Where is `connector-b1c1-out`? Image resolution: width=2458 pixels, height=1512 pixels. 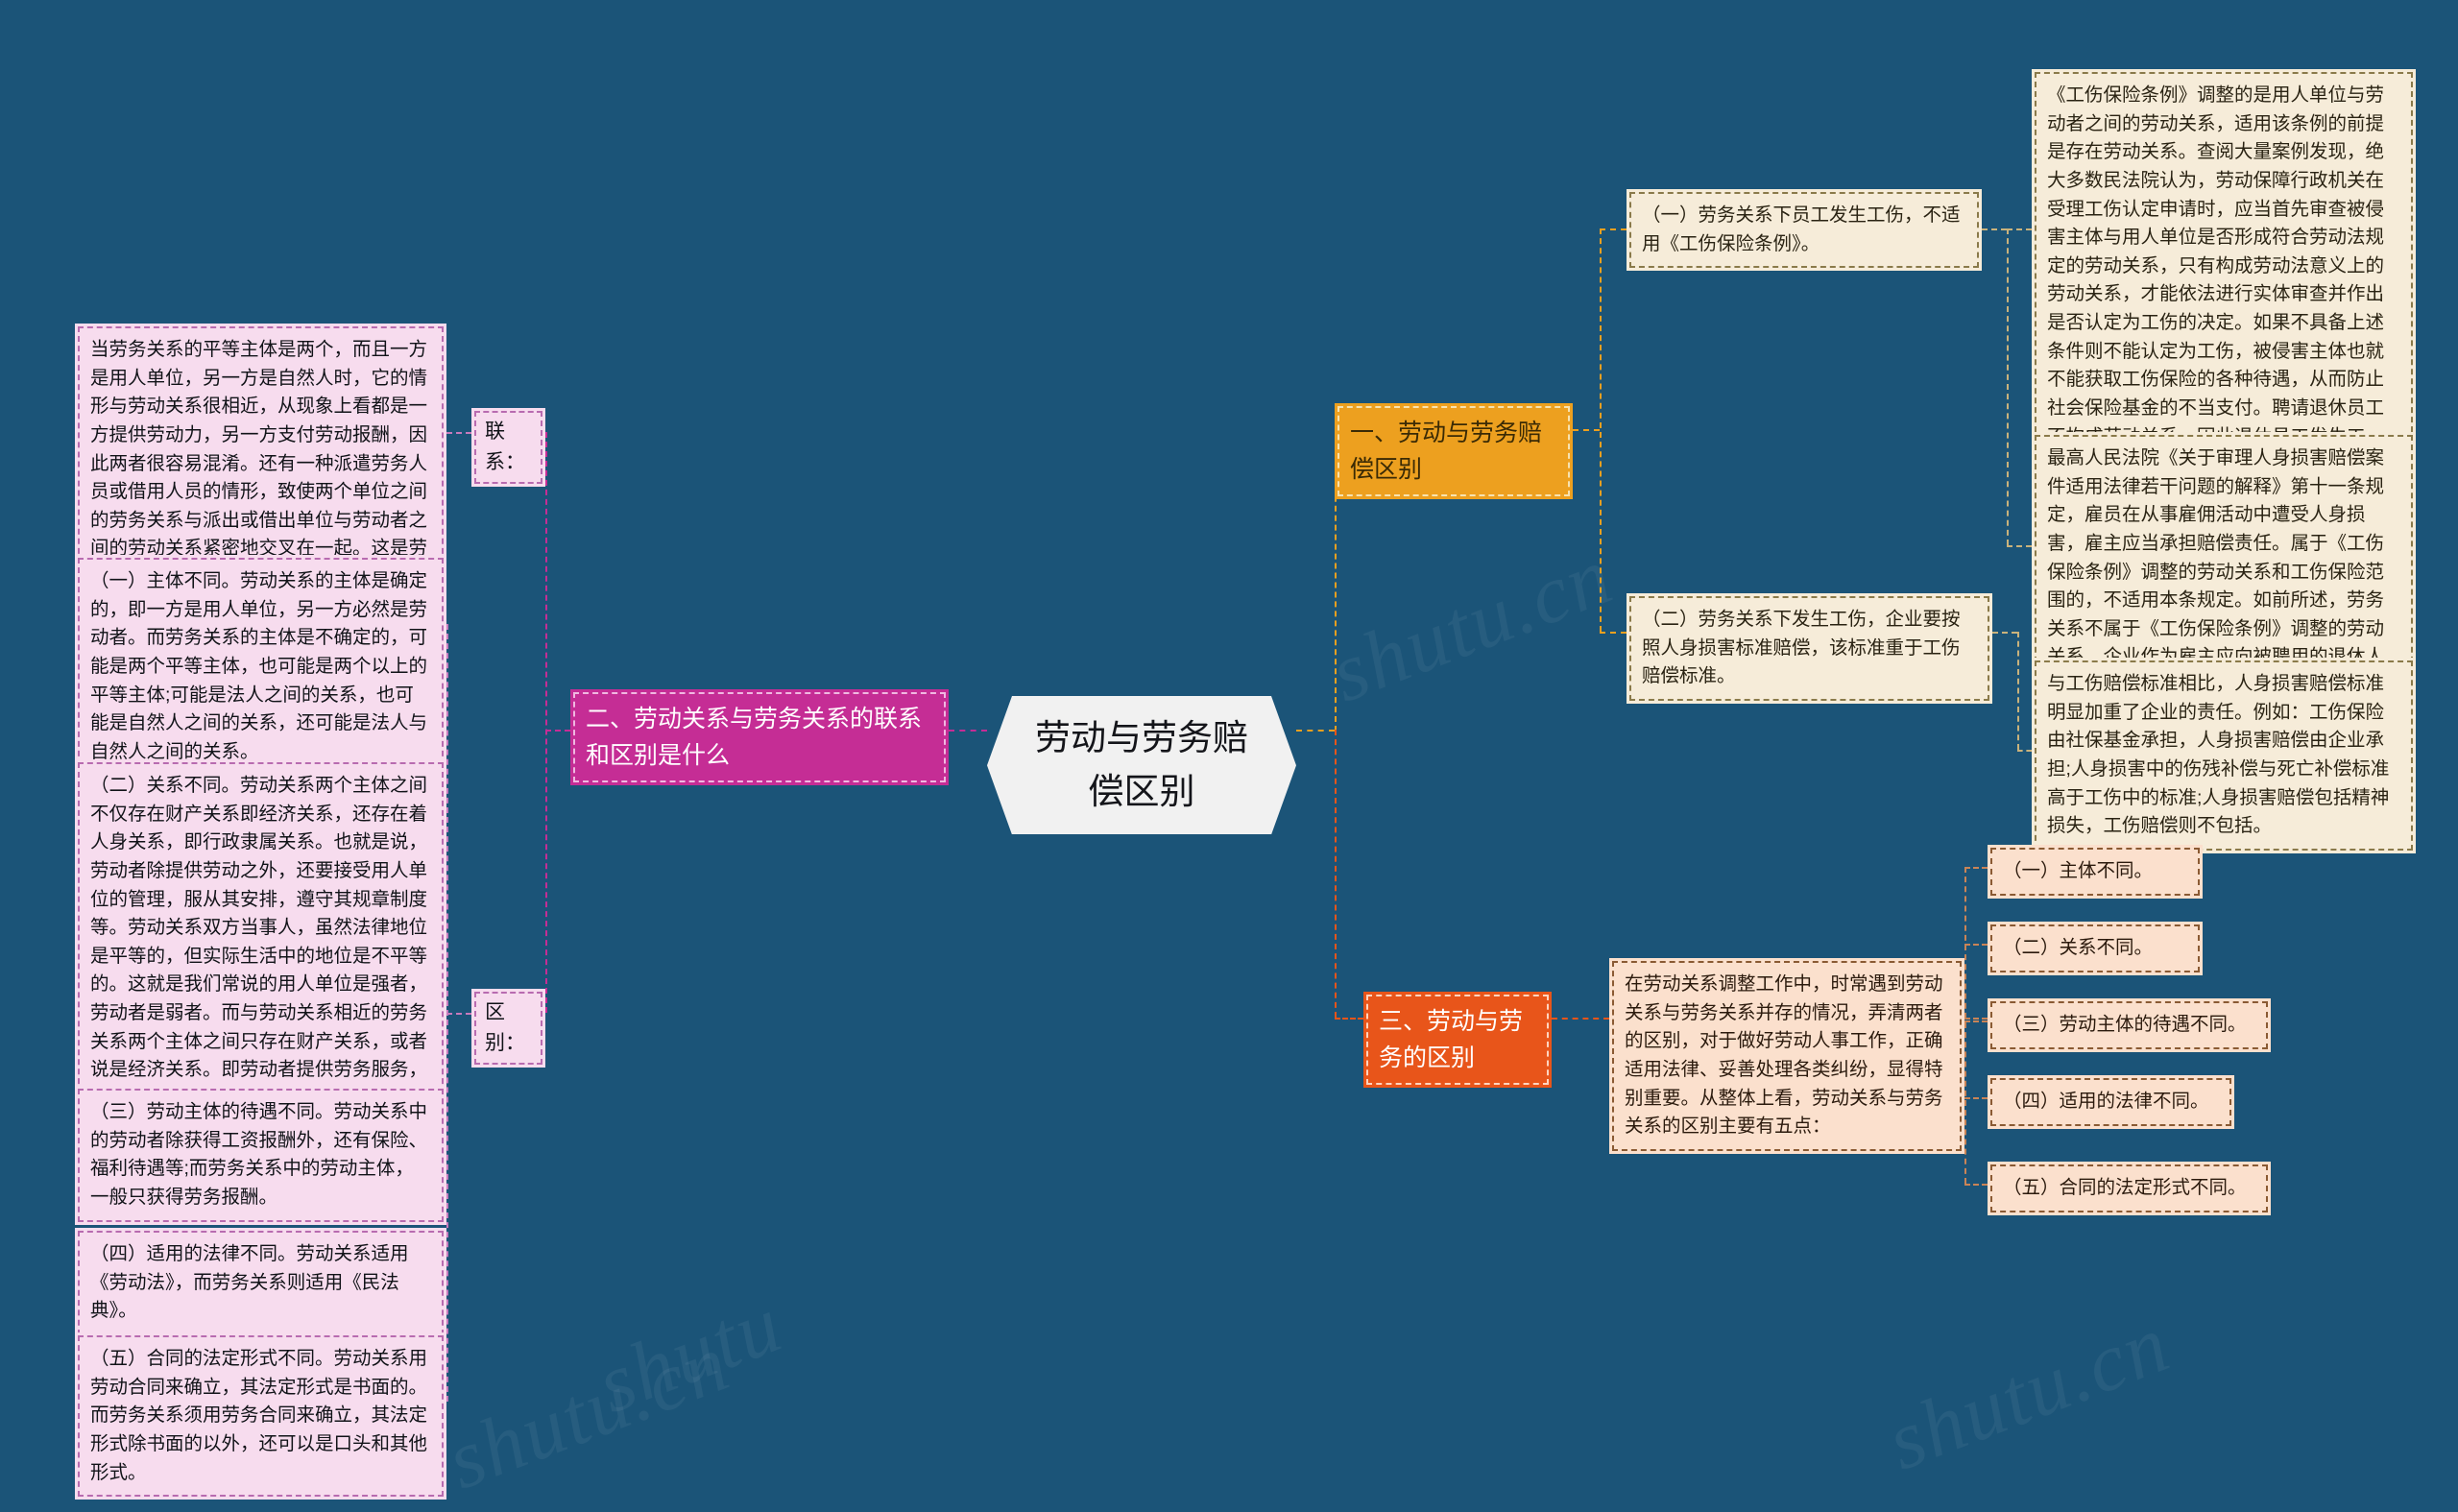 connector-b1c1-out is located at coordinates (1995, 229).